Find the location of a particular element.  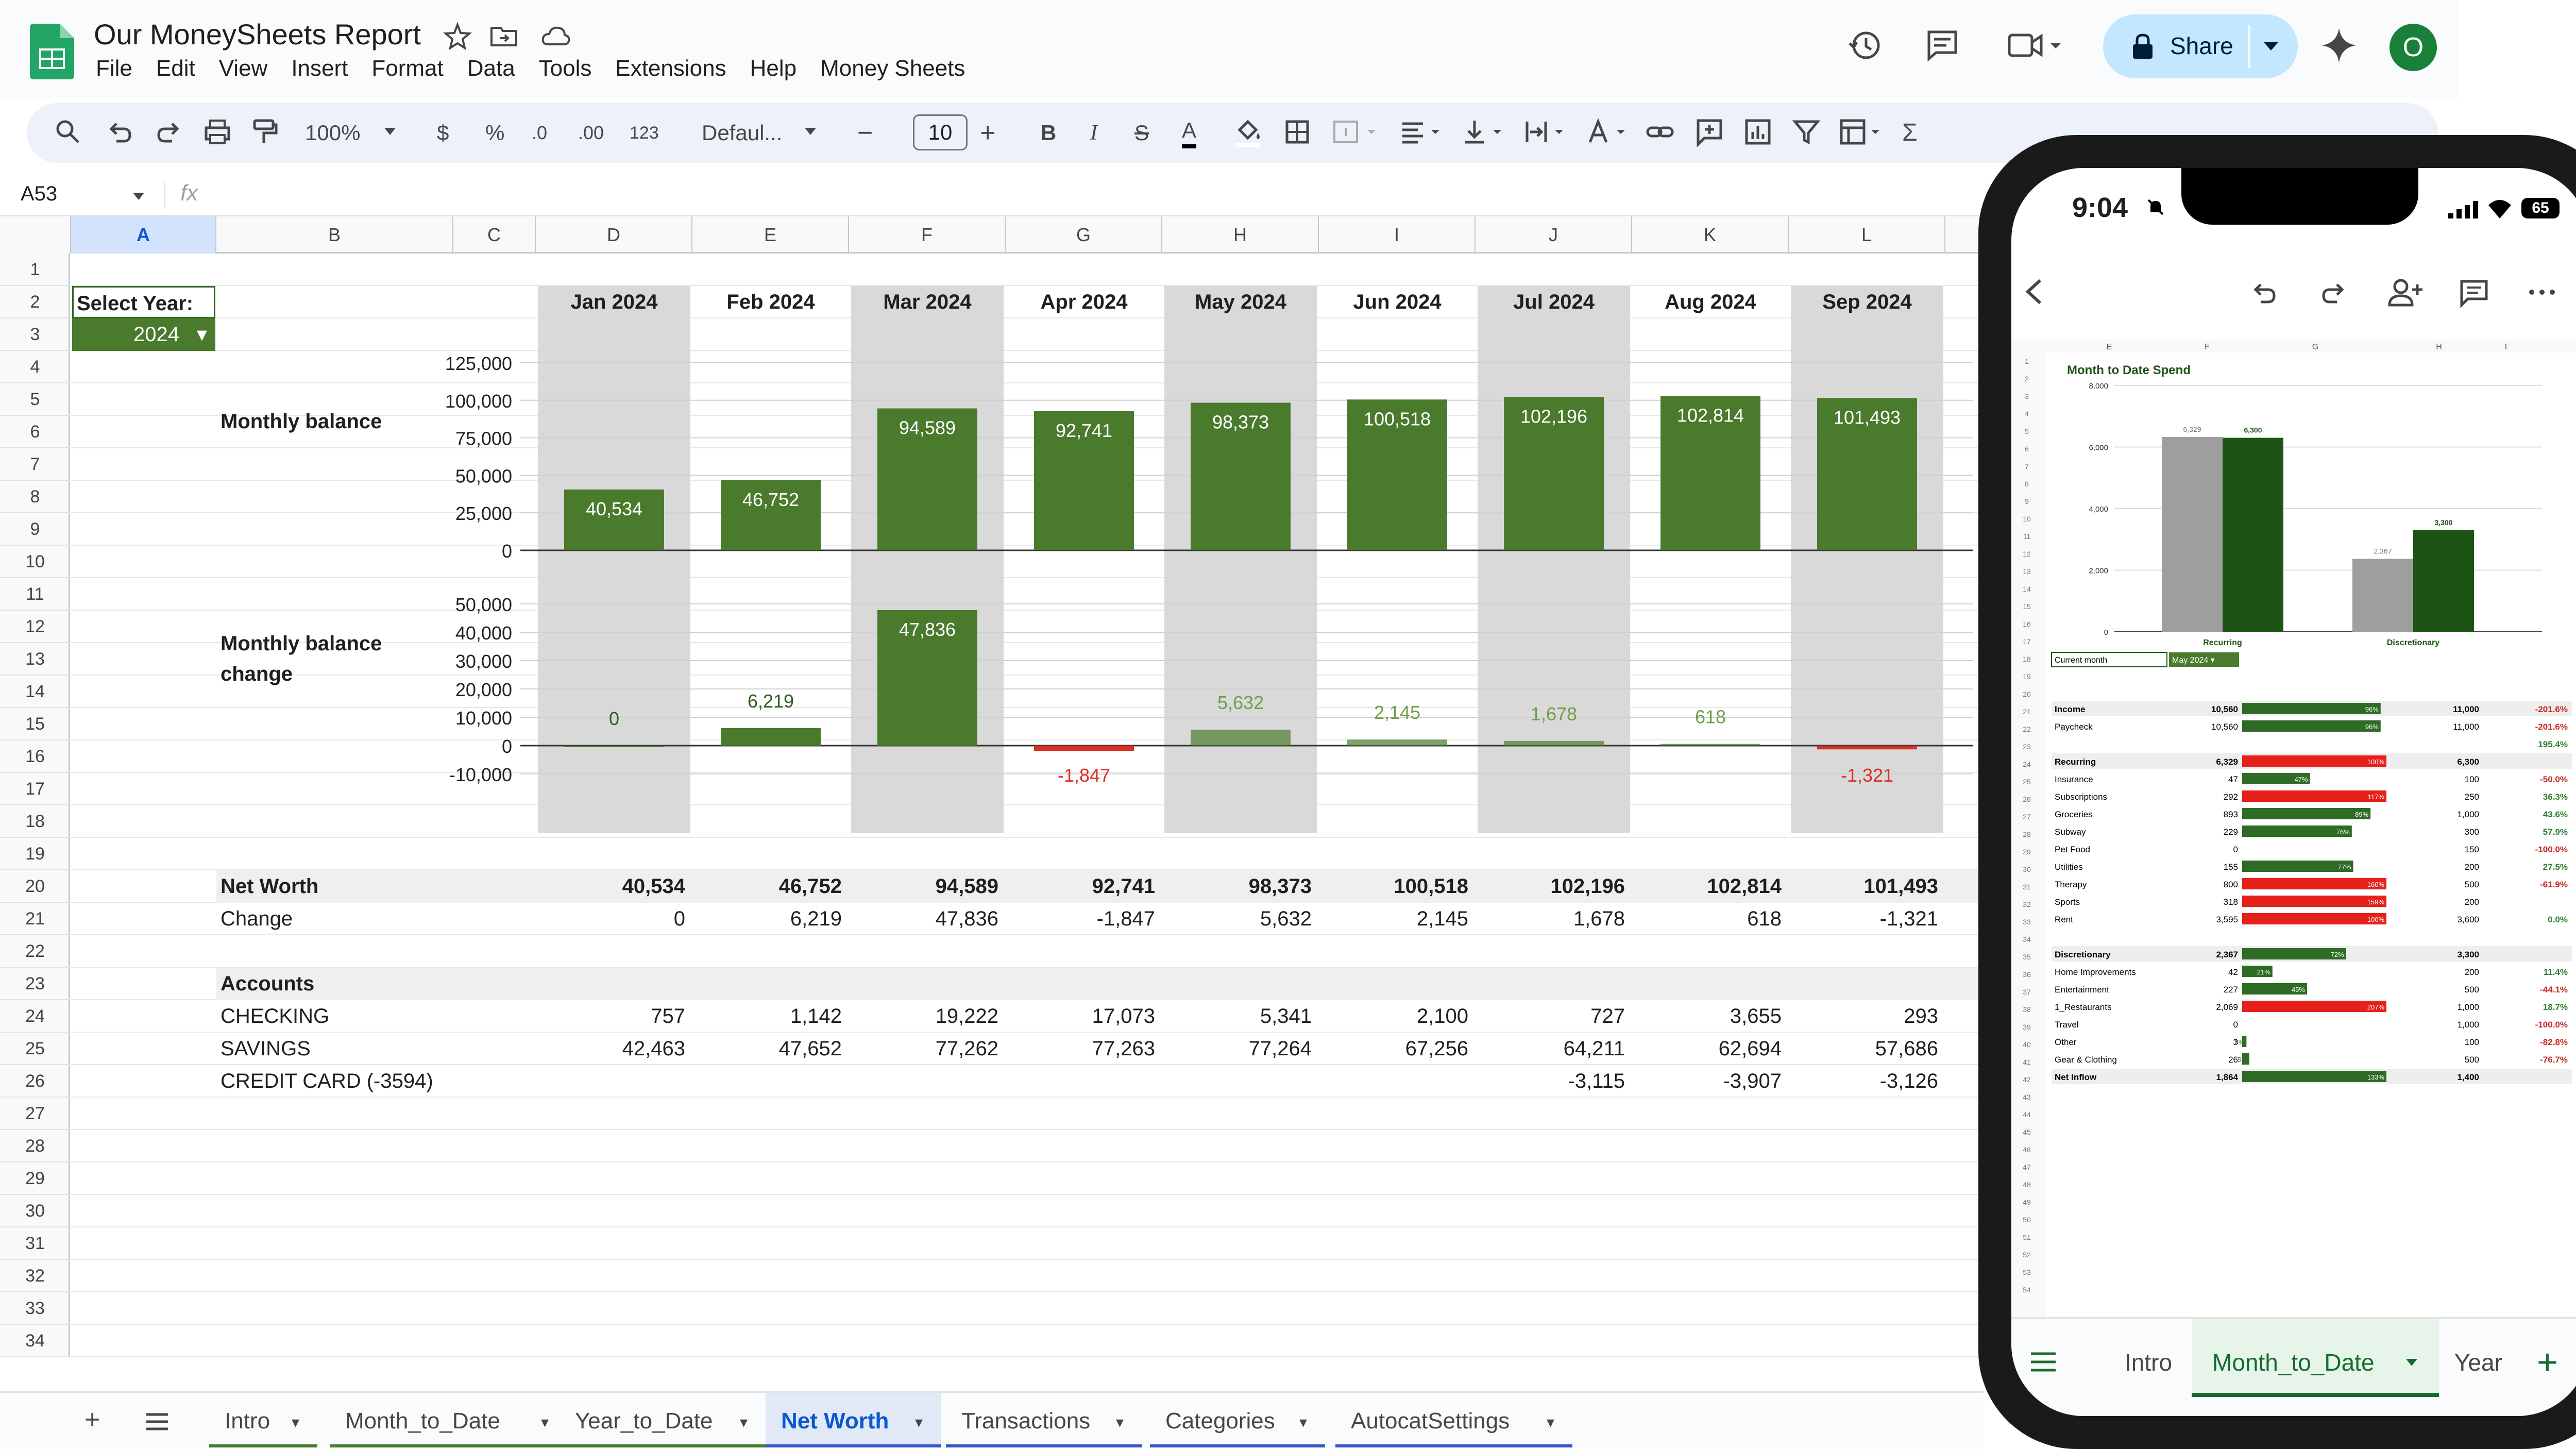

filter-icon is located at coordinates (1806, 131).